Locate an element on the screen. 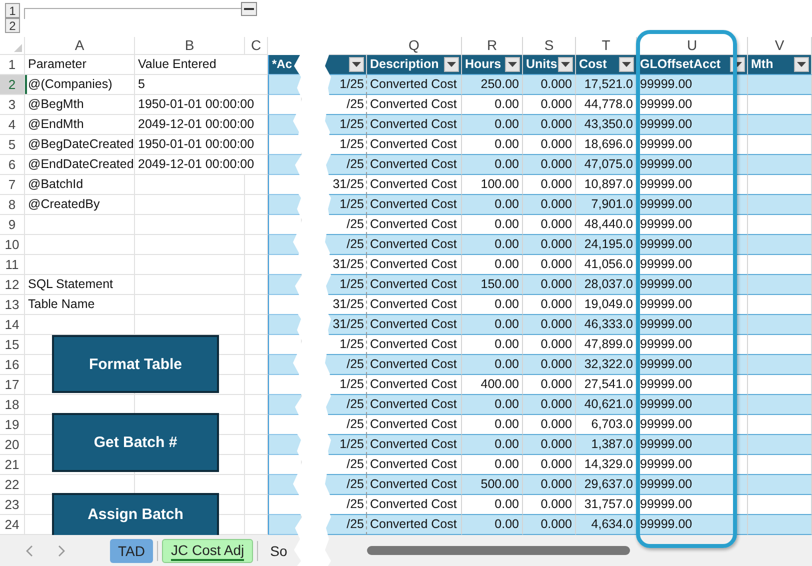  table-cell: 29,637.0 is located at coordinates (606, 485).